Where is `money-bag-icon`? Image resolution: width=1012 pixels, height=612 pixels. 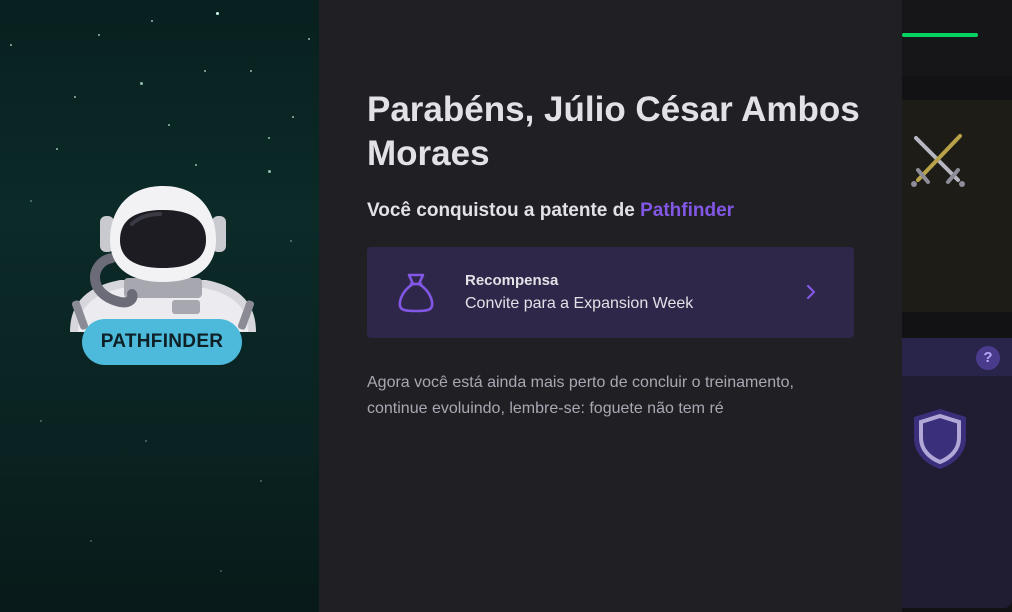 money-bag-icon is located at coordinates (416, 293).